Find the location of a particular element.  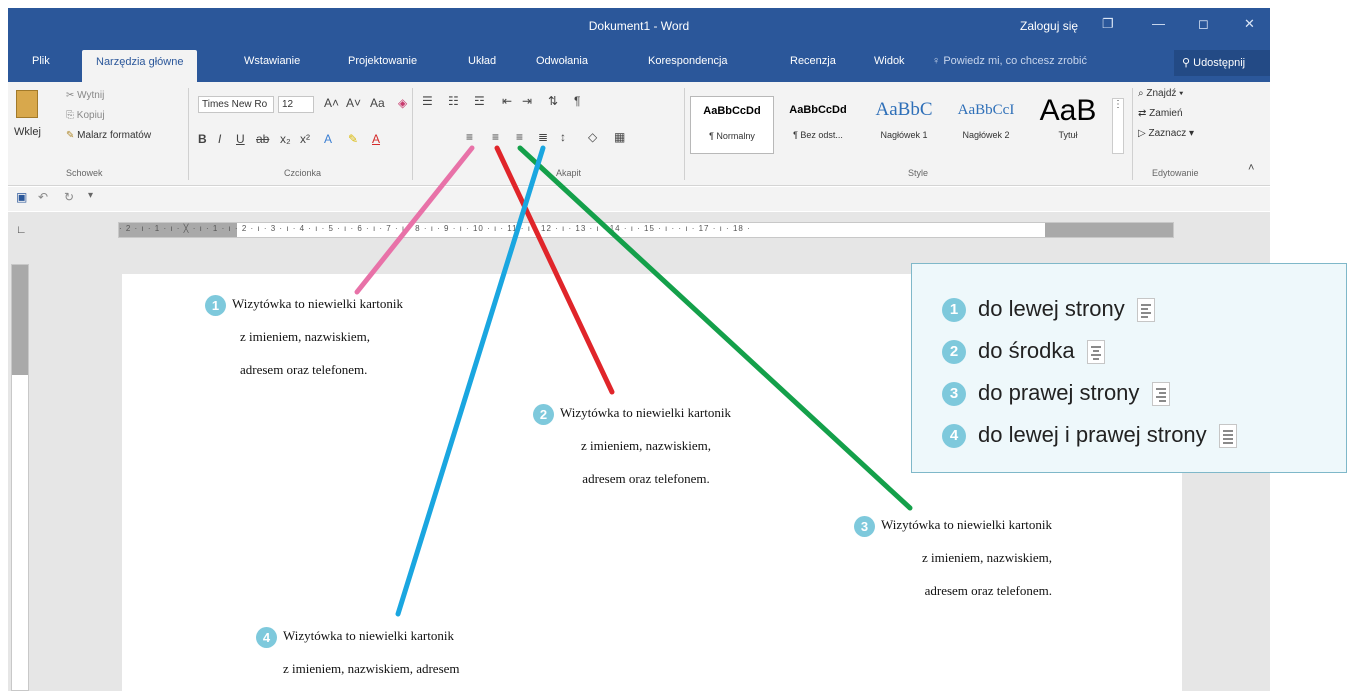

clipboard-group-label: Schowek is located at coordinates (84, 173).